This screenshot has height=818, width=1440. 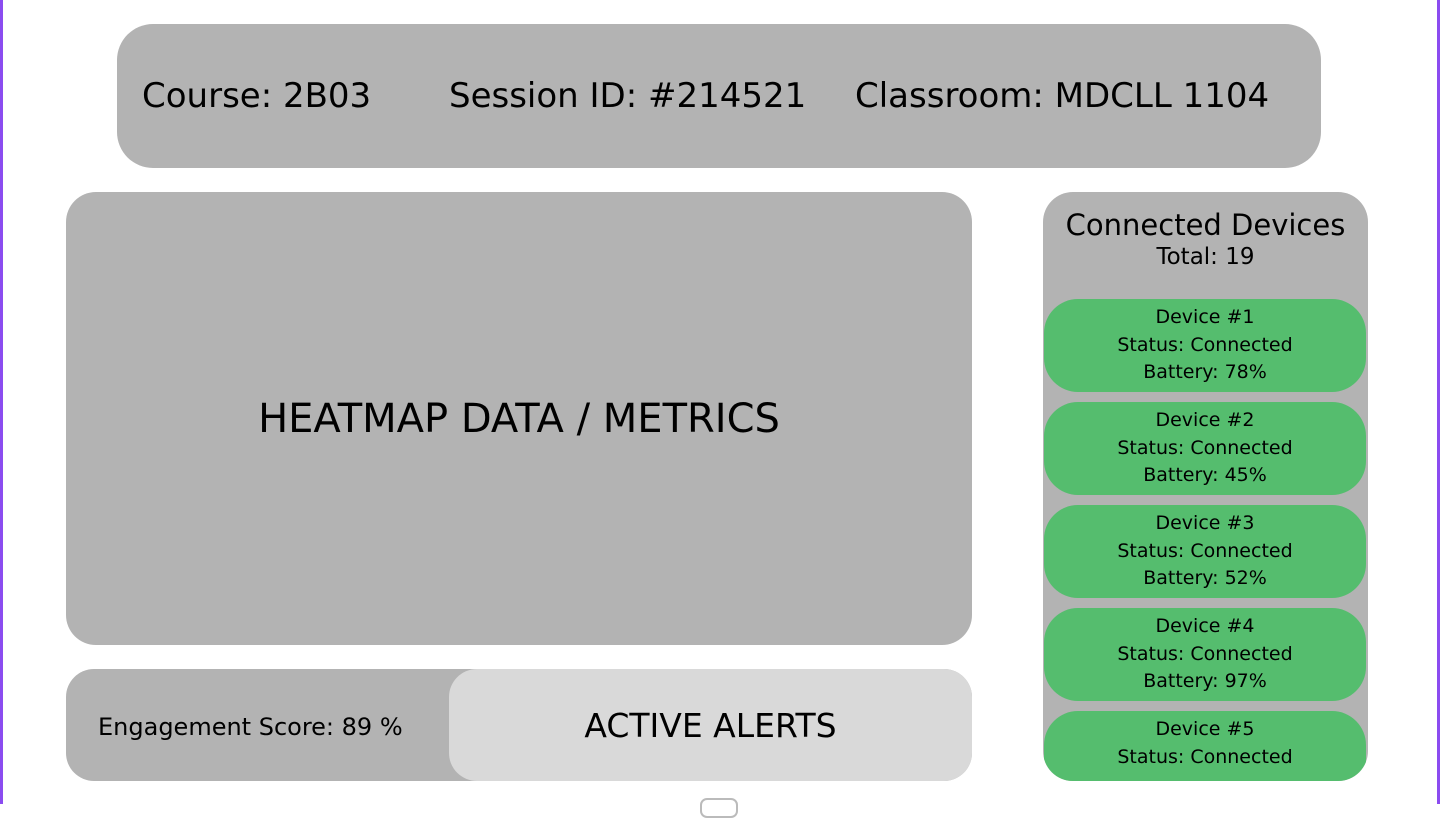 I want to click on active-alerts-label: ACTIVE ALERTS, so click(x=710, y=725).